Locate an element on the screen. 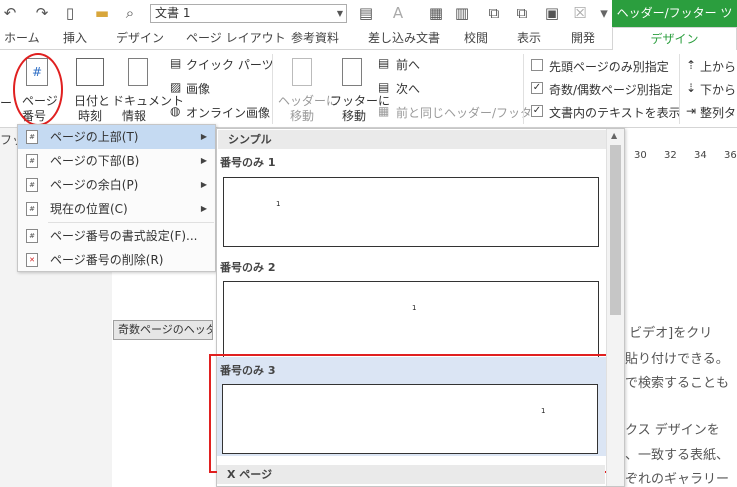  gallery-item-label: 番号のみ 3 is located at coordinates (248, 370).